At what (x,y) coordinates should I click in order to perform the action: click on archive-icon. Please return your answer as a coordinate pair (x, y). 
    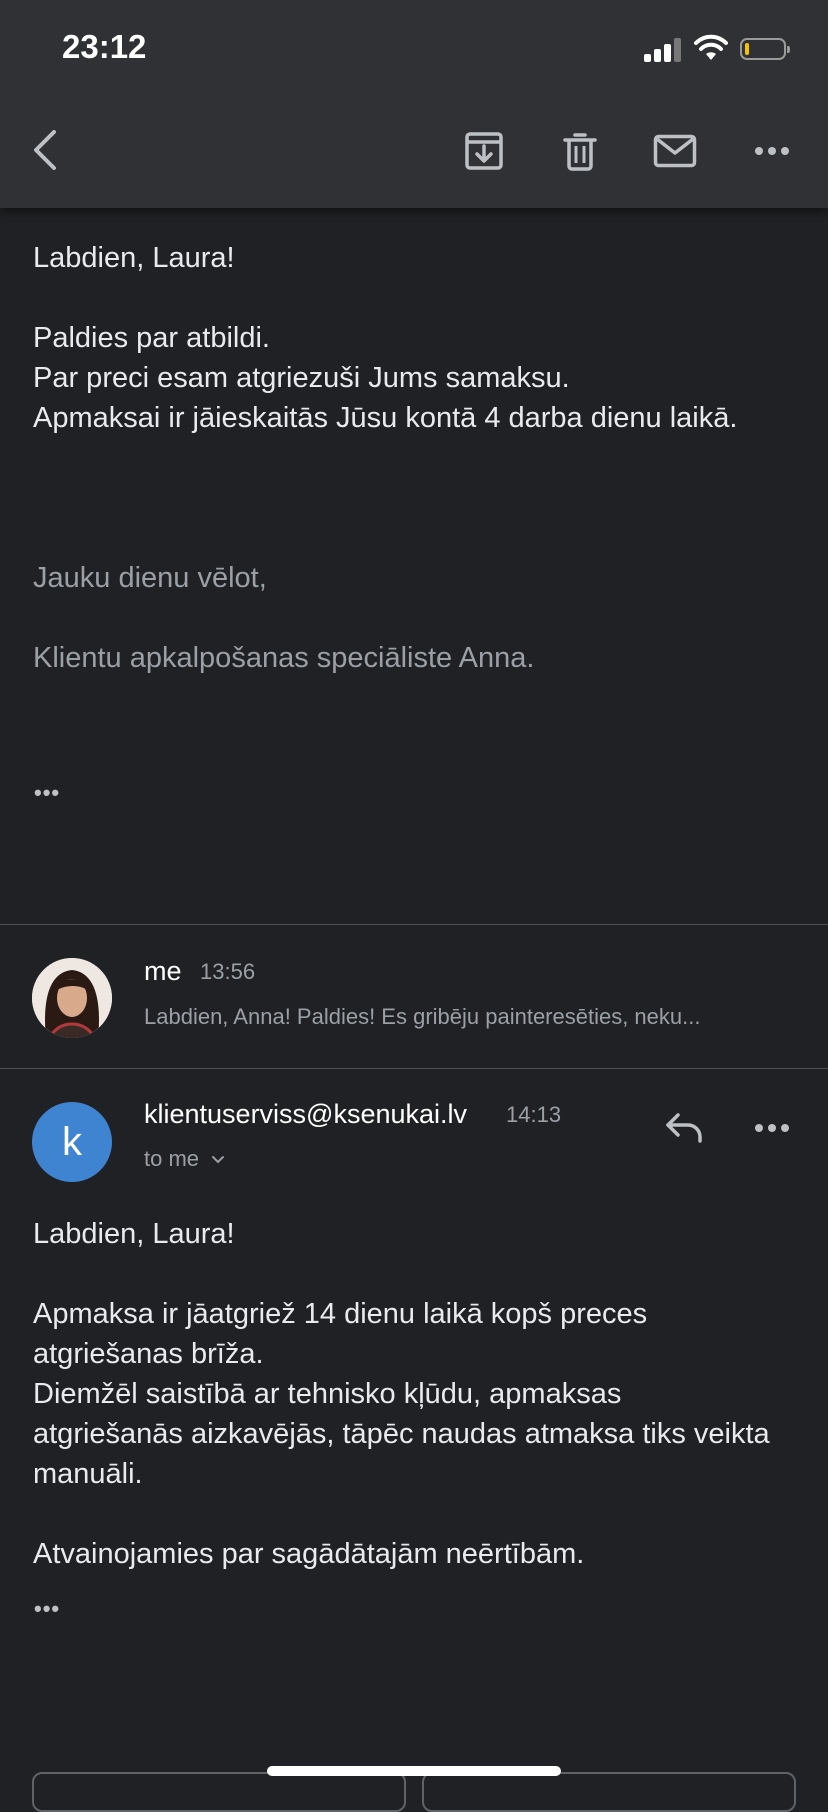
    Looking at the image, I should click on (484, 151).